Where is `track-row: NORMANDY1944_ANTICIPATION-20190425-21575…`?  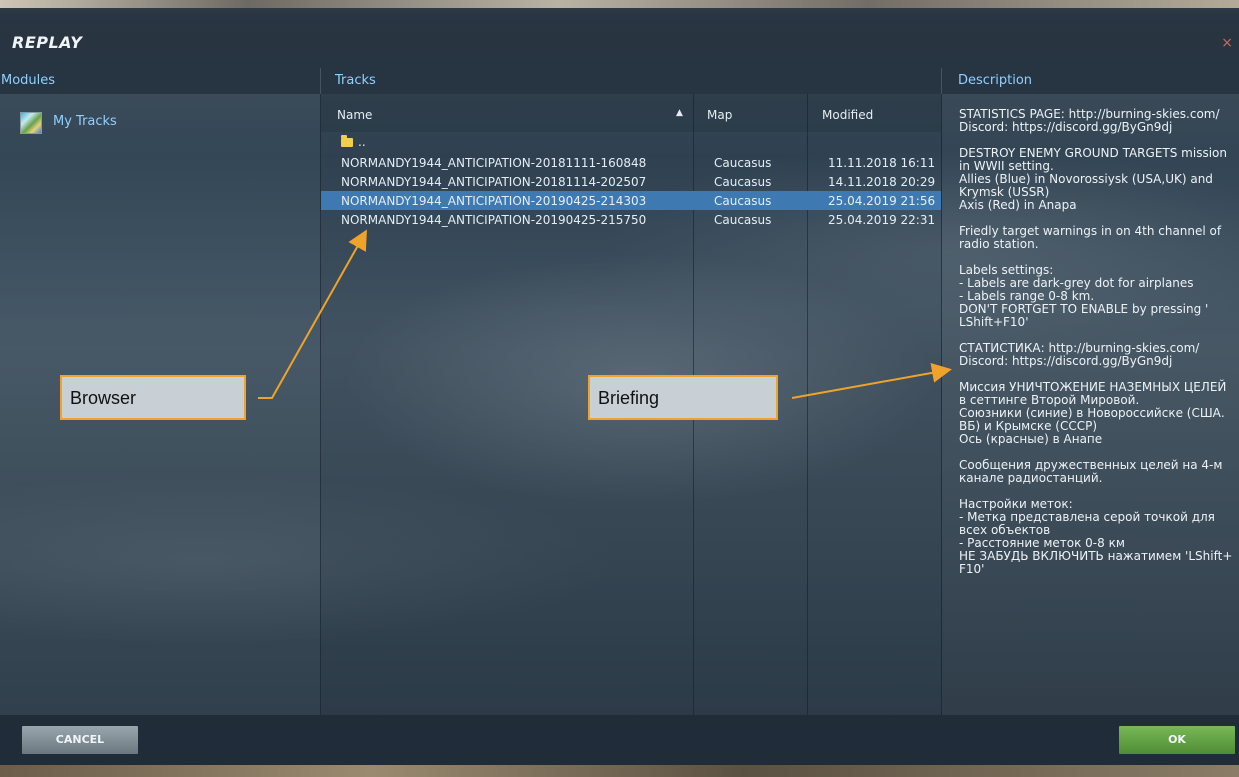
track-row: NORMANDY1944_ANTICIPATION-20190425-21575… is located at coordinates (631, 219).